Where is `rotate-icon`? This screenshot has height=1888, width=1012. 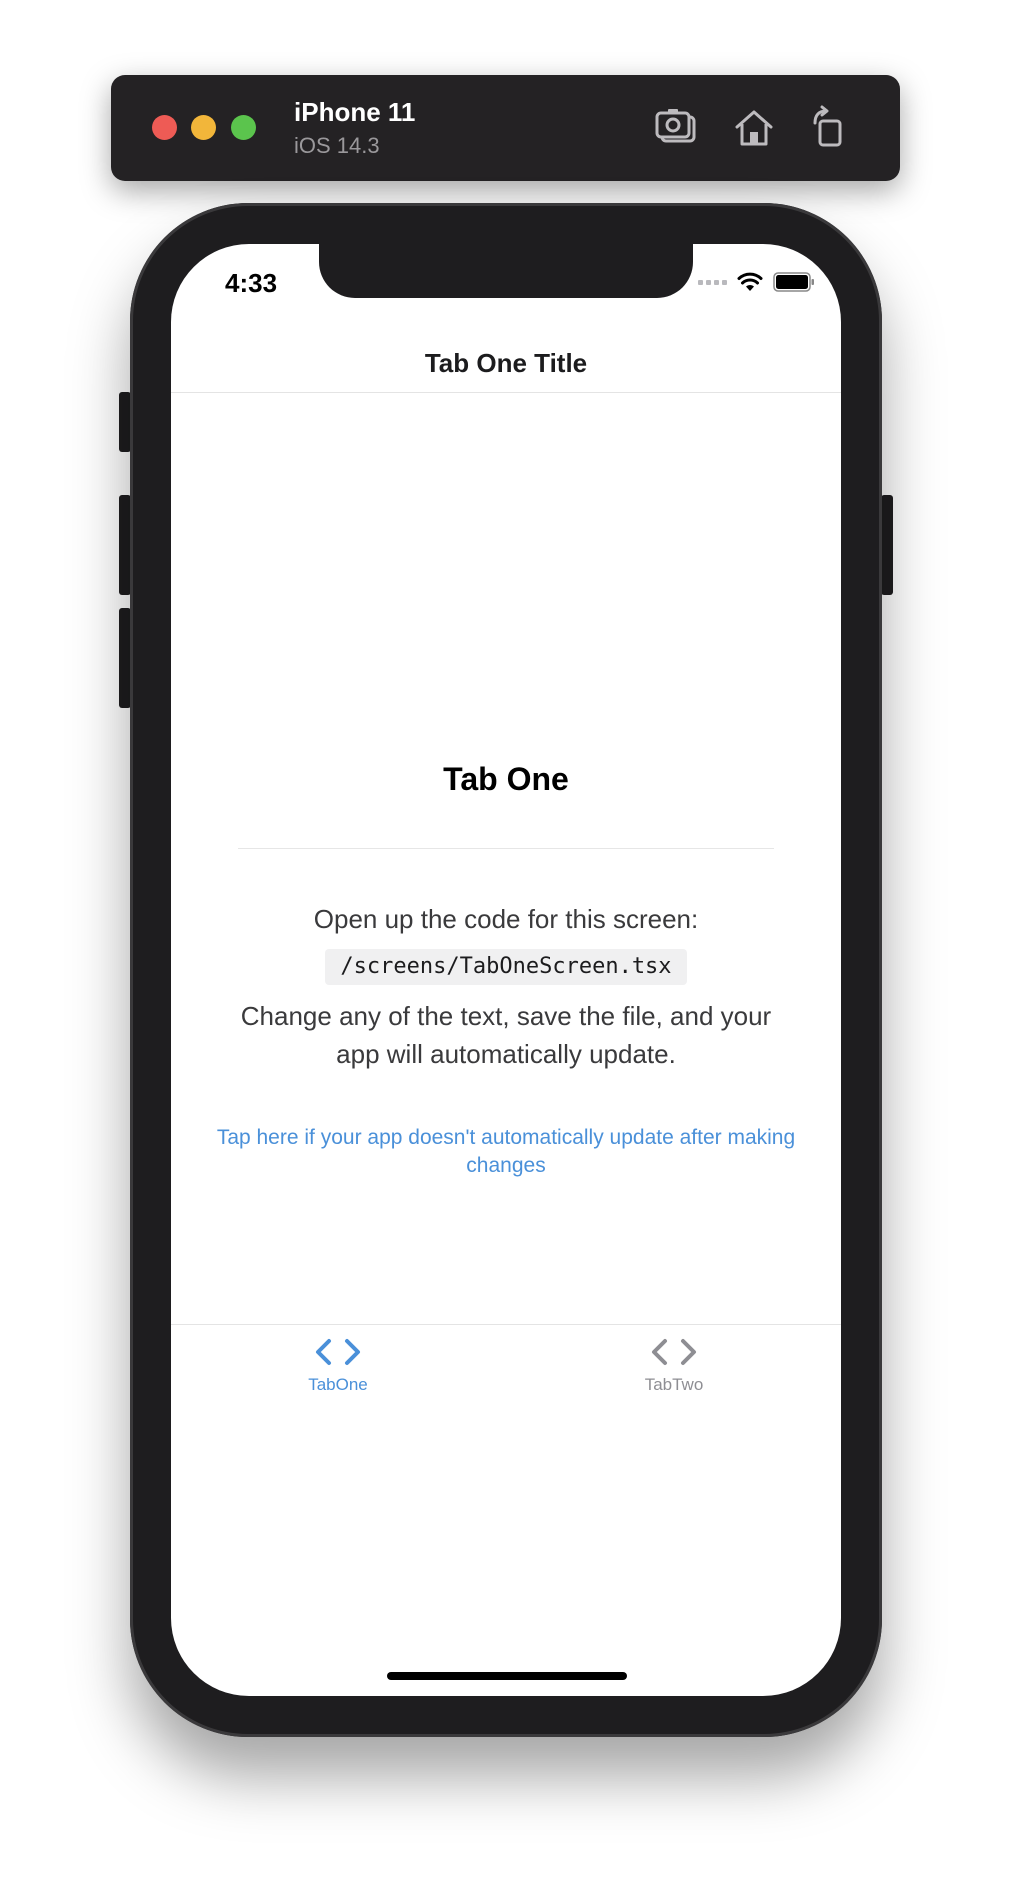 rotate-icon is located at coordinates (829, 128).